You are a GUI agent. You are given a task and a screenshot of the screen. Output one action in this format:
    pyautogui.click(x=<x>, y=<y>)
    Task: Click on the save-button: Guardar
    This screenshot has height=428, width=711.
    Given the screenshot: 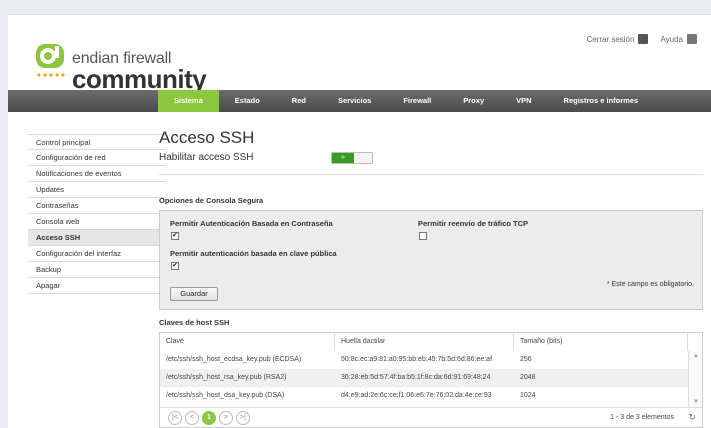 What is the action you would take?
    pyautogui.click(x=194, y=294)
    